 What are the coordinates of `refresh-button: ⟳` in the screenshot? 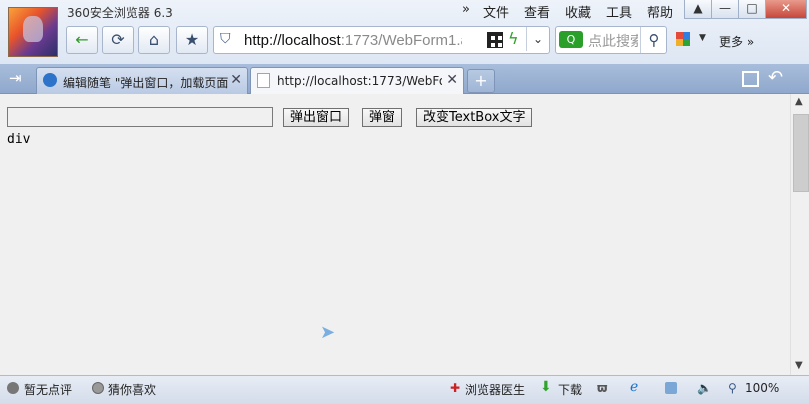 It's located at (118, 40).